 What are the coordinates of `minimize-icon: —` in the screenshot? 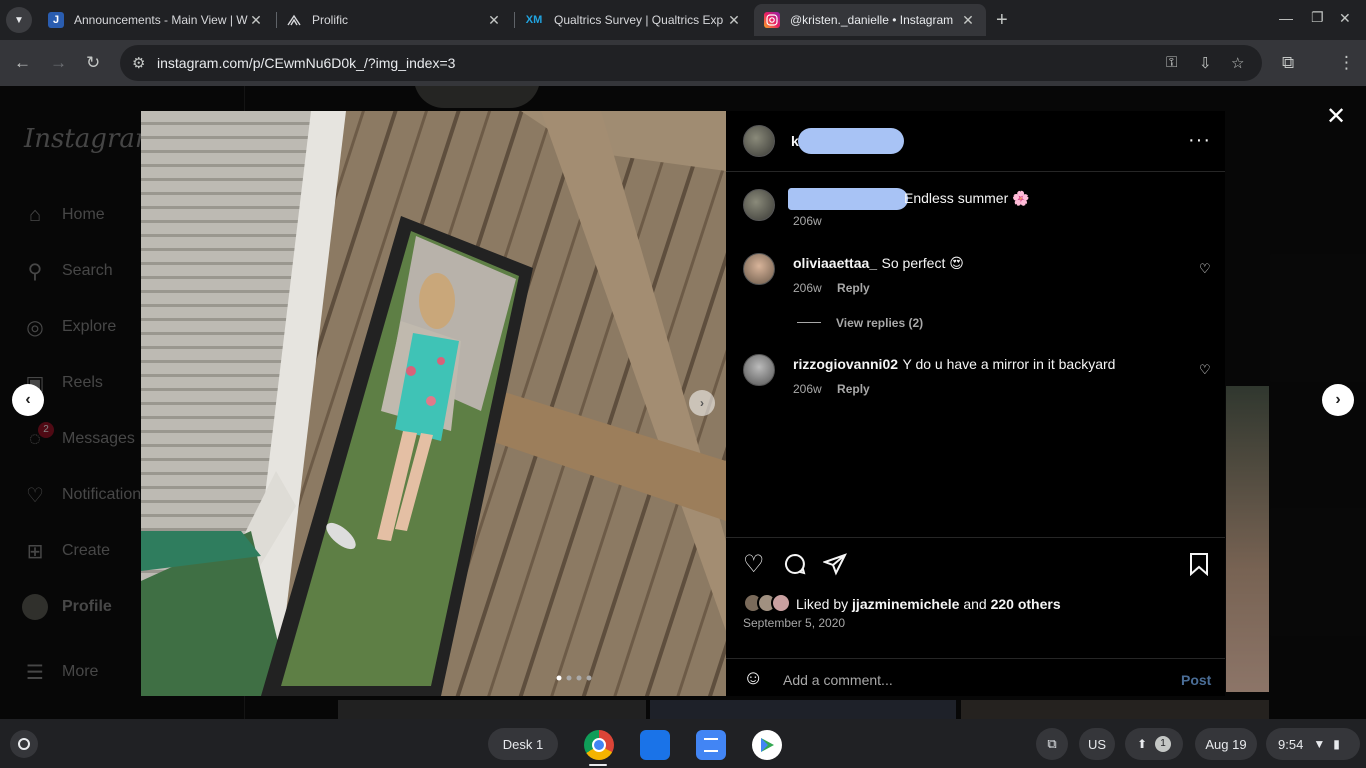 It's located at (1286, 18).